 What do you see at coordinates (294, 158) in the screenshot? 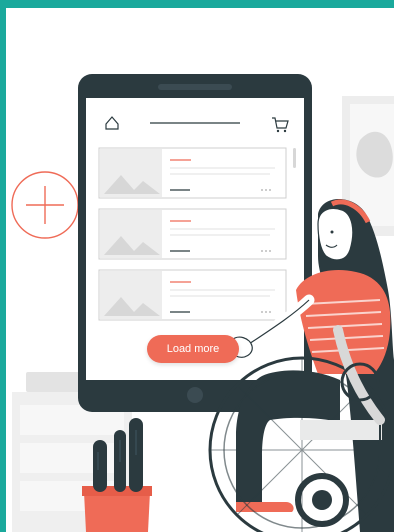
I see `scrollbar` at bounding box center [294, 158].